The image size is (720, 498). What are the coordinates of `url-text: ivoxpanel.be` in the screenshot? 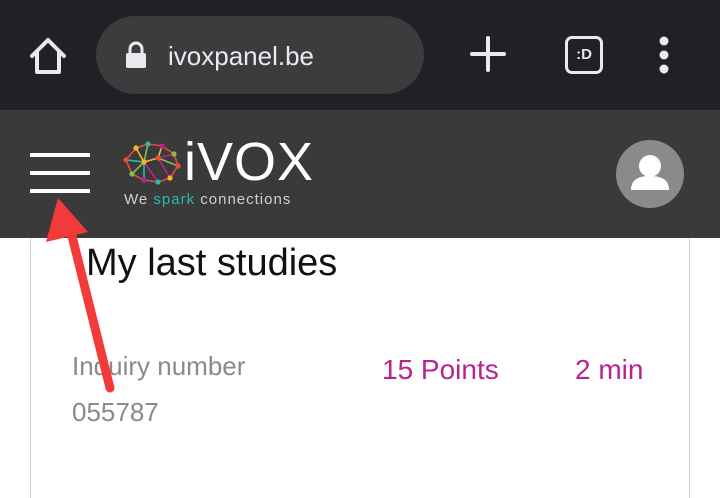 It's located at (241, 56).